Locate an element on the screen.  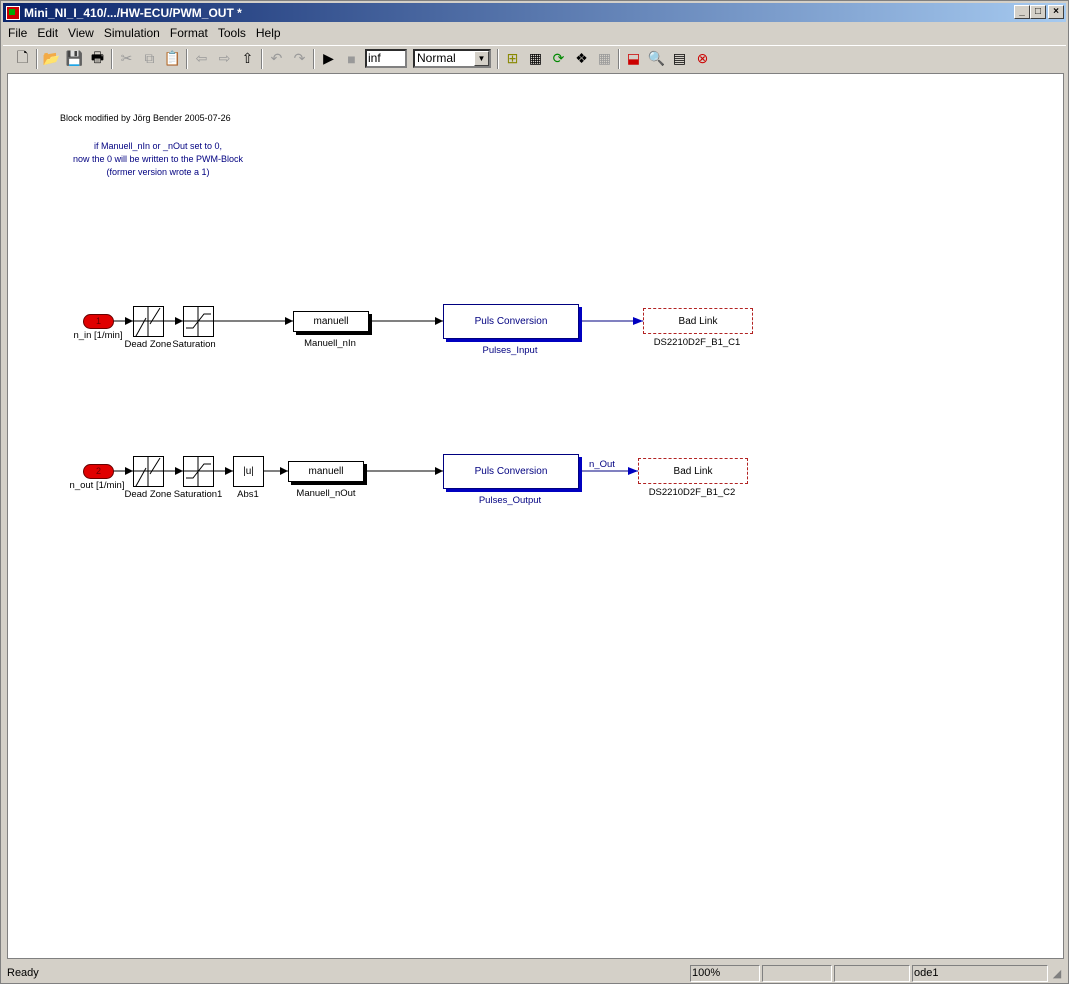
puls-conversion-output-block: Puls Conversion is located at coordinates (511, 471).